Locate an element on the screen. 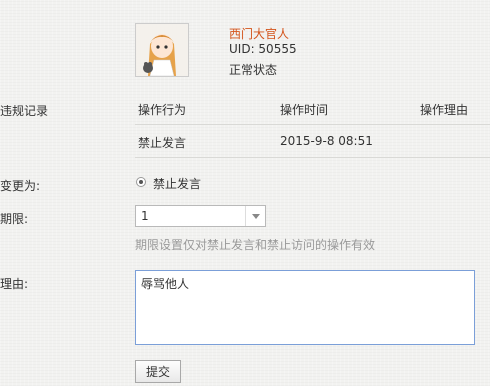 This screenshot has height=386, width=490. avatar-image is located at coordinates (162, 50).